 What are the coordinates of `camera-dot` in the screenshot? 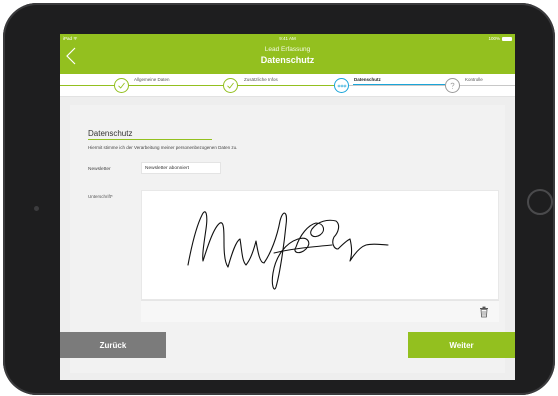 It's located at (36, 208).